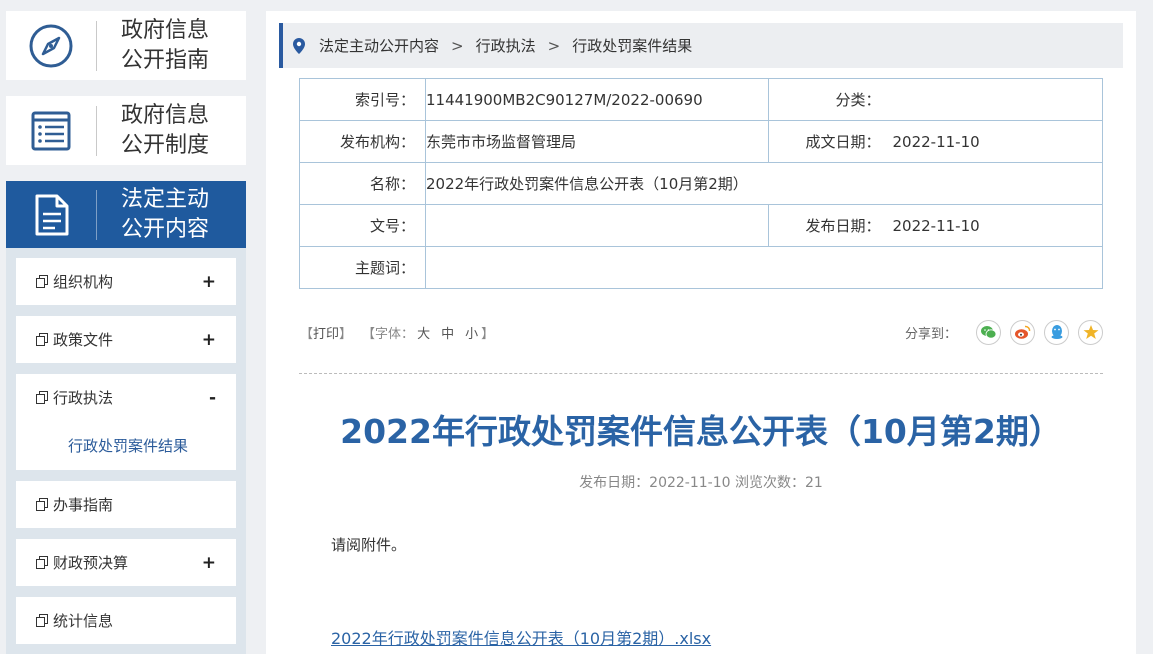 The height and width of the screenshot is (654, 1153). I want to click on share-label: 分享到：, so click(930, 334).